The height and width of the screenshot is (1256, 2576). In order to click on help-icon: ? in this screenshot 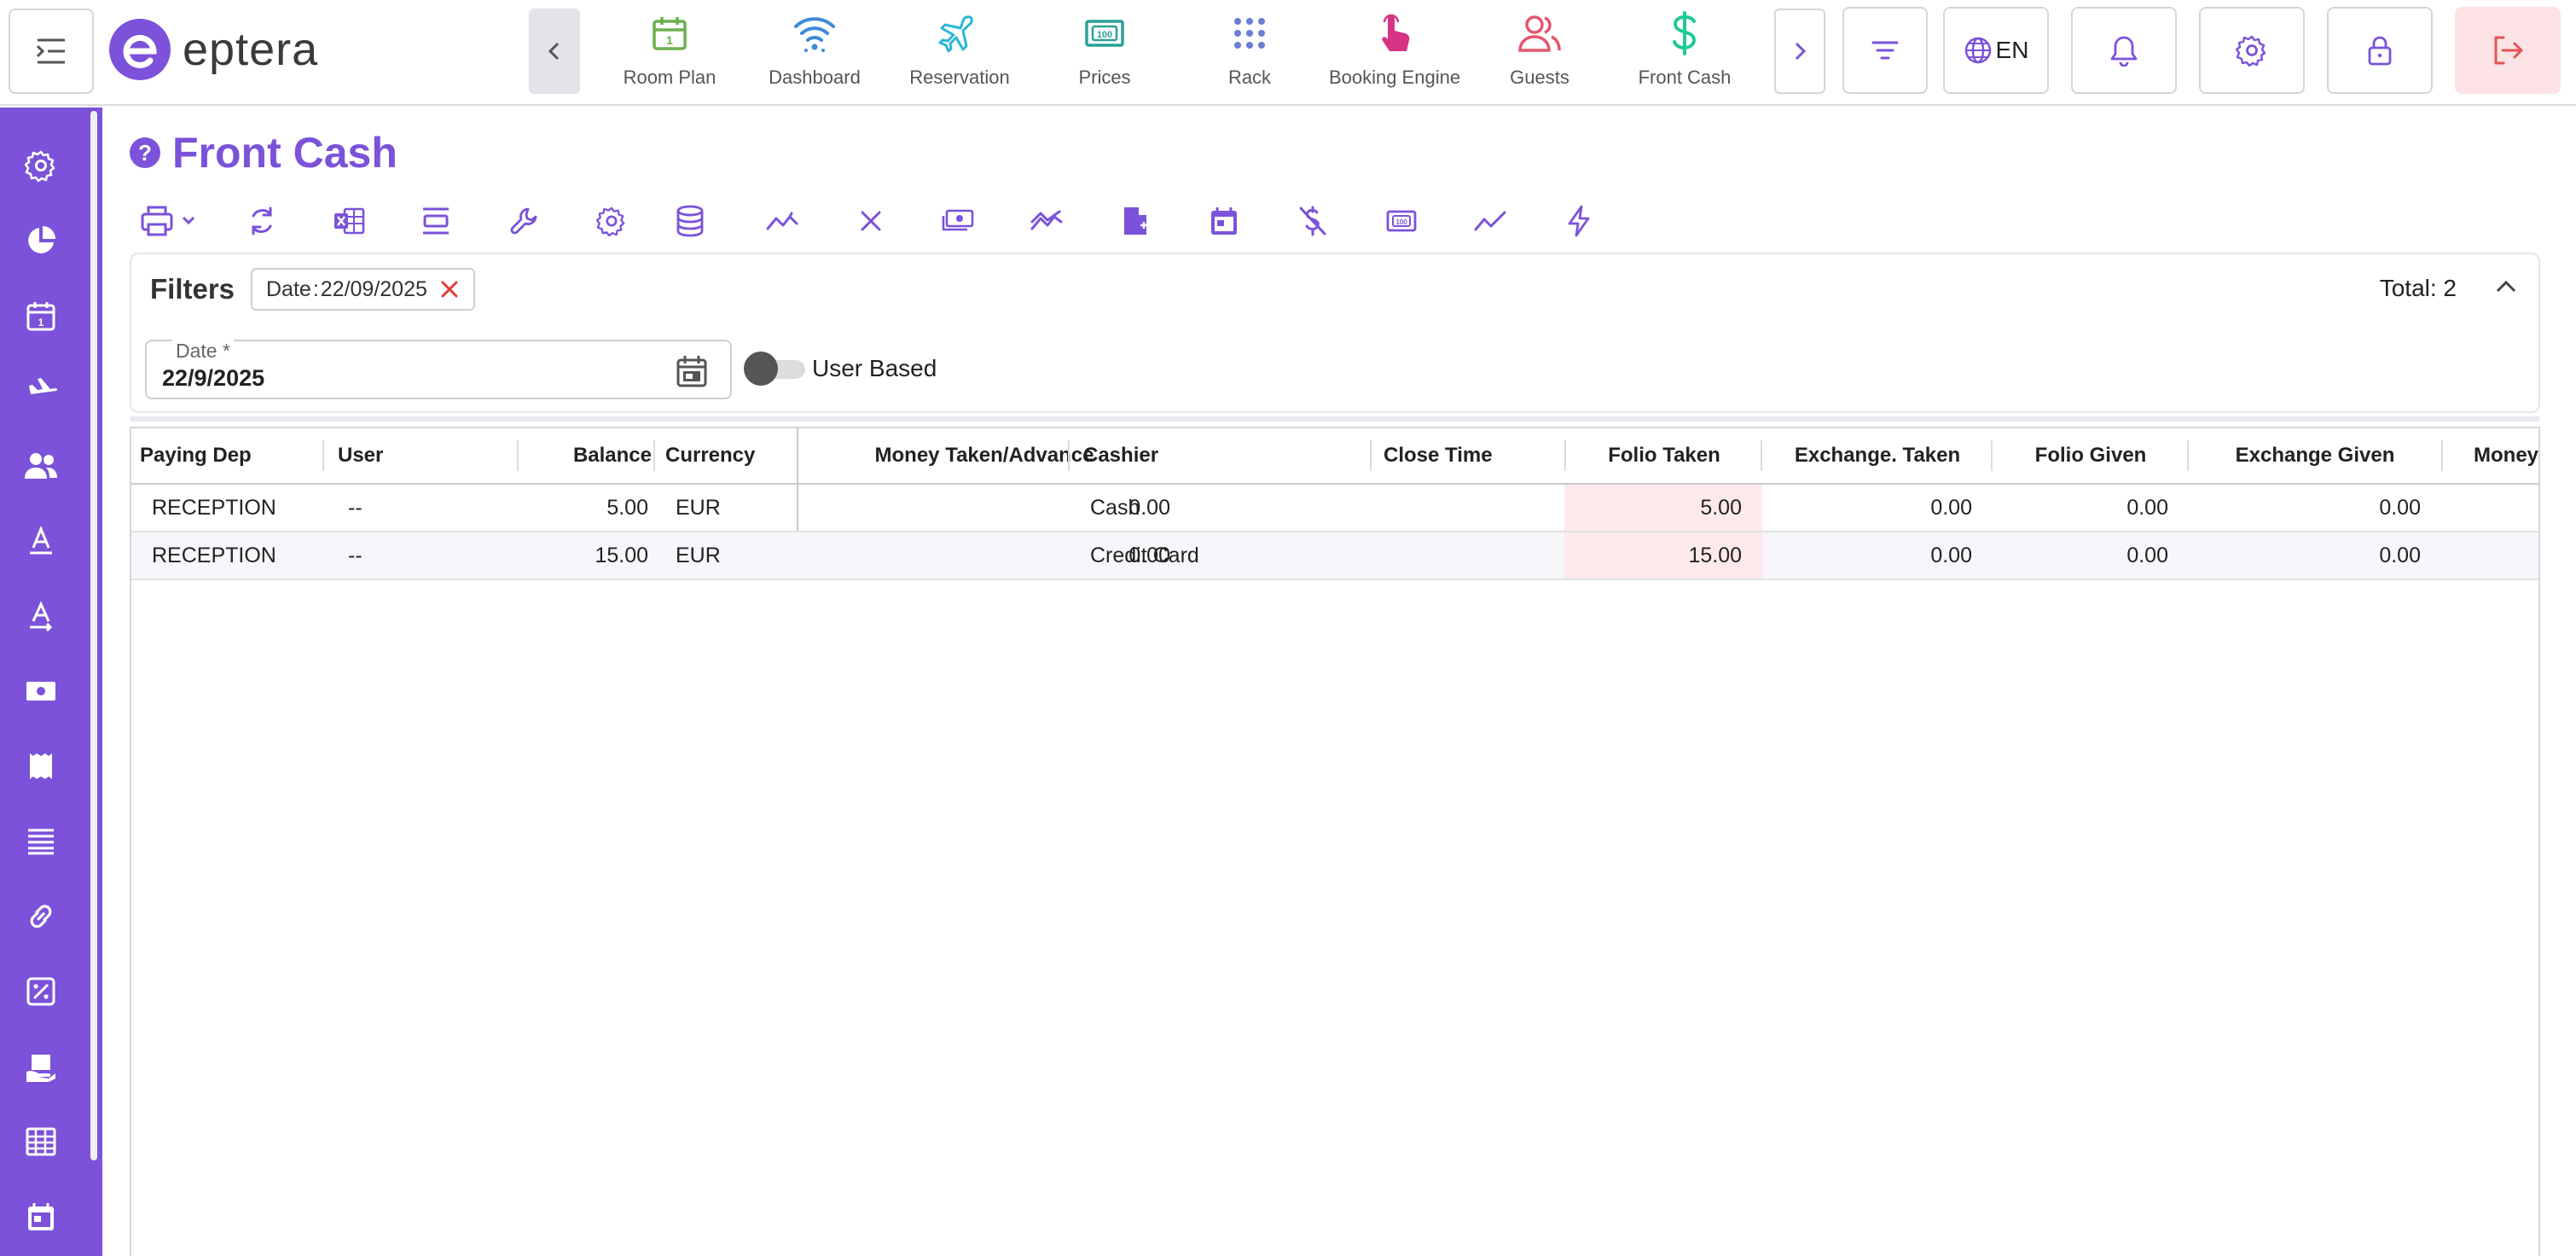, I will do `click(145, 152)`.